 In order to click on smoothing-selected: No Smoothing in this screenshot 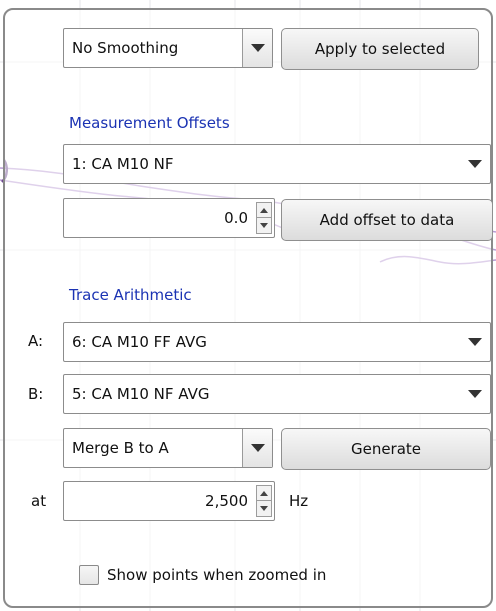, I will do `click(125, 48)`.